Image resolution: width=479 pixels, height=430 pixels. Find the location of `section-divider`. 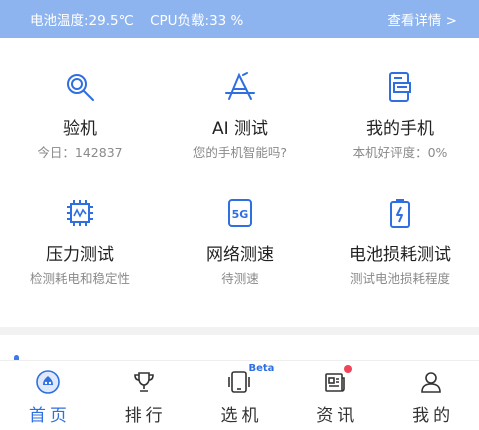

section-divider is located at coordinates (239, 331).